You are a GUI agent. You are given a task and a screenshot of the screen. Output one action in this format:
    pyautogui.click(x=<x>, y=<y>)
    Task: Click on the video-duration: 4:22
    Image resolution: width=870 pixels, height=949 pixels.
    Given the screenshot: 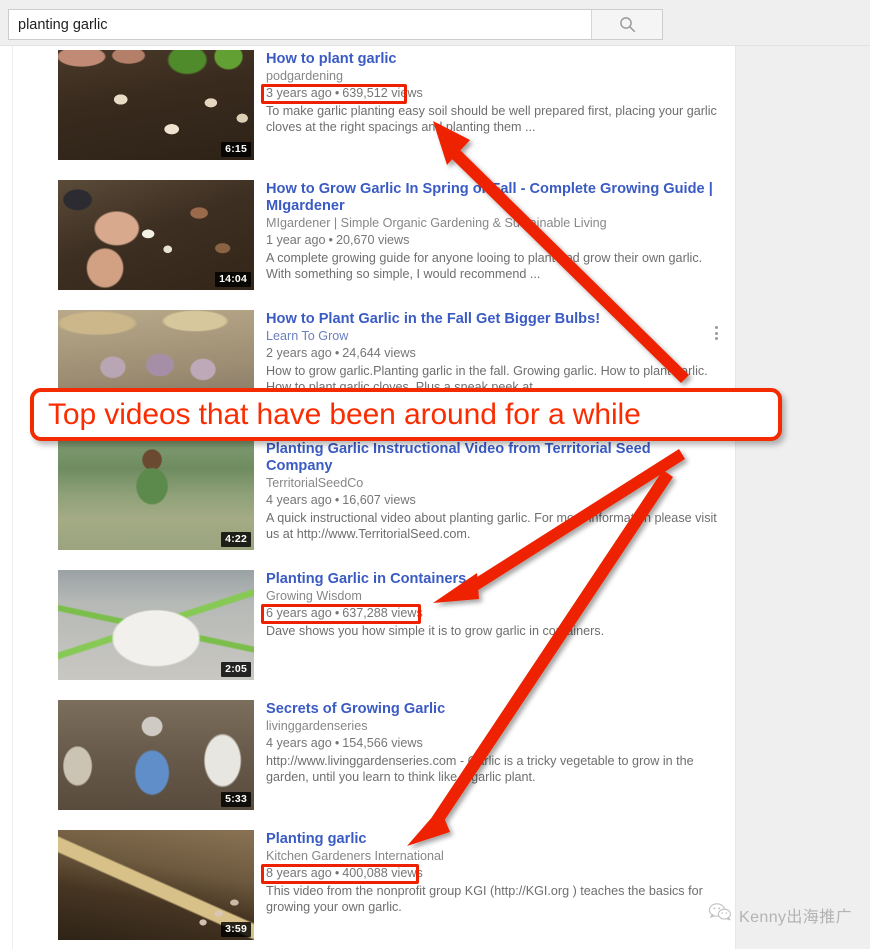 What is the action you would take?
    pyautogui.click(x=236, y=539)
    